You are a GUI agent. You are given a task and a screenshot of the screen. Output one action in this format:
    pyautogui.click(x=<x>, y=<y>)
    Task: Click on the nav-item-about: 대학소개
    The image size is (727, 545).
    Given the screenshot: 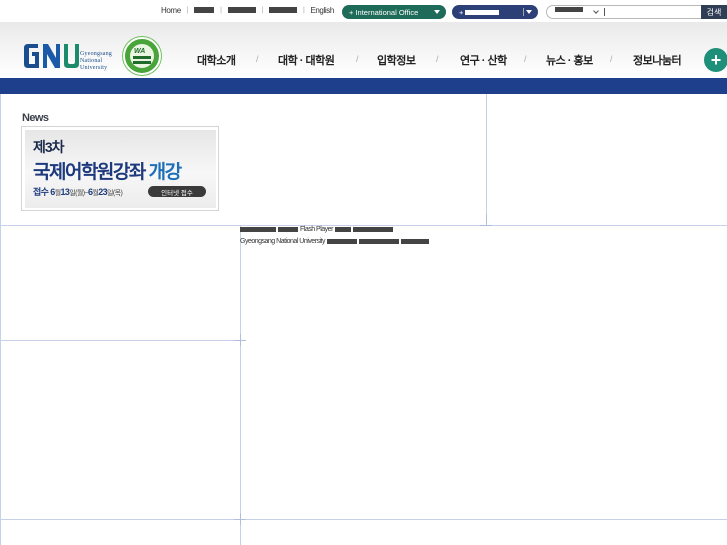 What is the action you would take?
    pyautogui.click(x=216, y=60)
    